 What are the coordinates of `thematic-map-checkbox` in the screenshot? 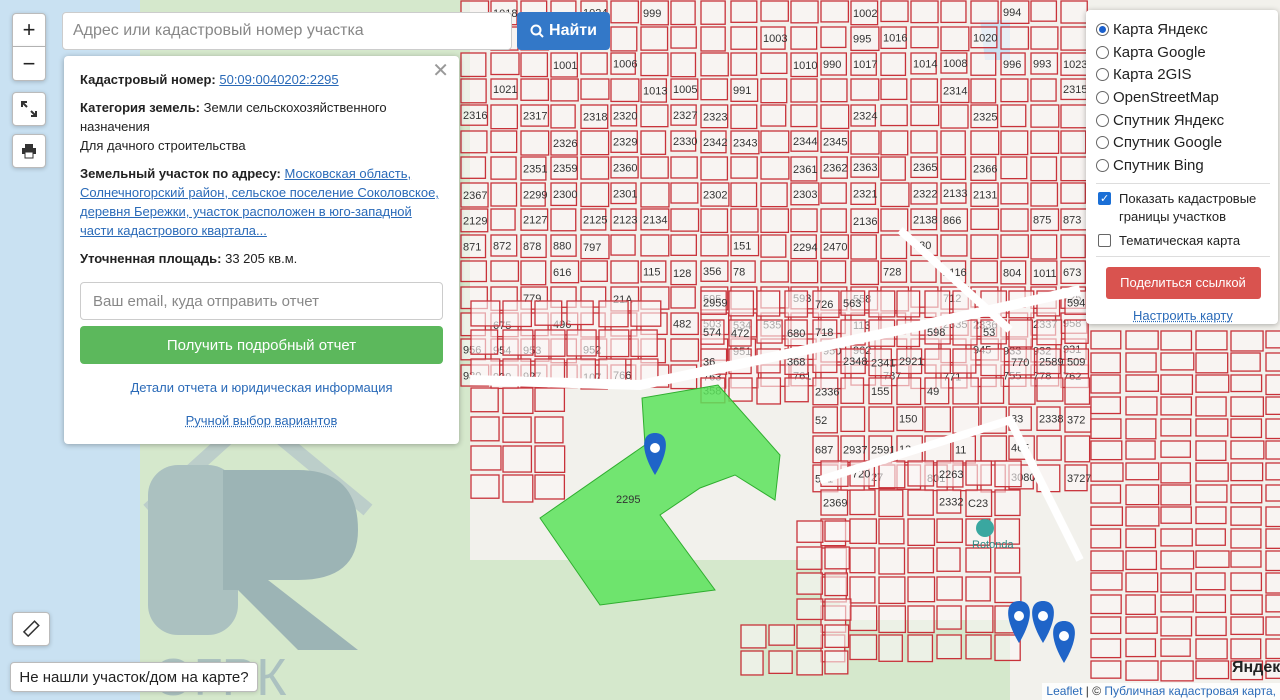 It's located at (1104, 240).